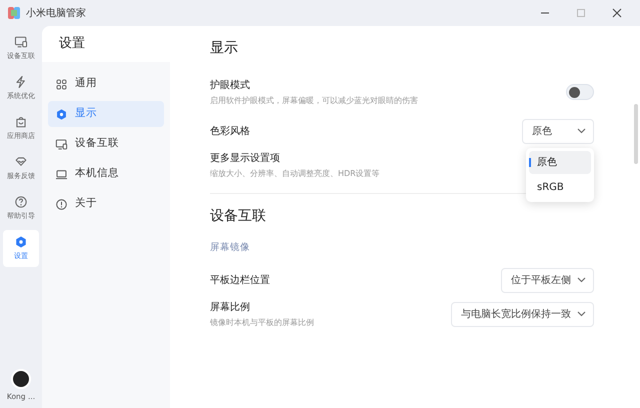 This screenshot has width=640, height=408. I want to click on dropdown: 与电脑长宽比例保持一致, so click(522, 314).